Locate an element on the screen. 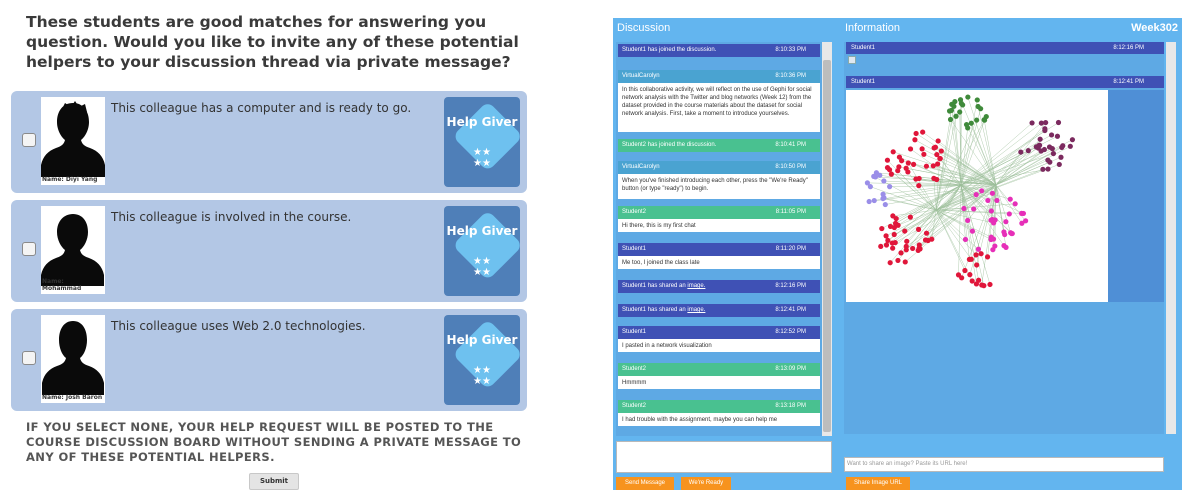 The image size is (1182, 490). avatar: Name: Mohammad is located at coordinates (73, 250).